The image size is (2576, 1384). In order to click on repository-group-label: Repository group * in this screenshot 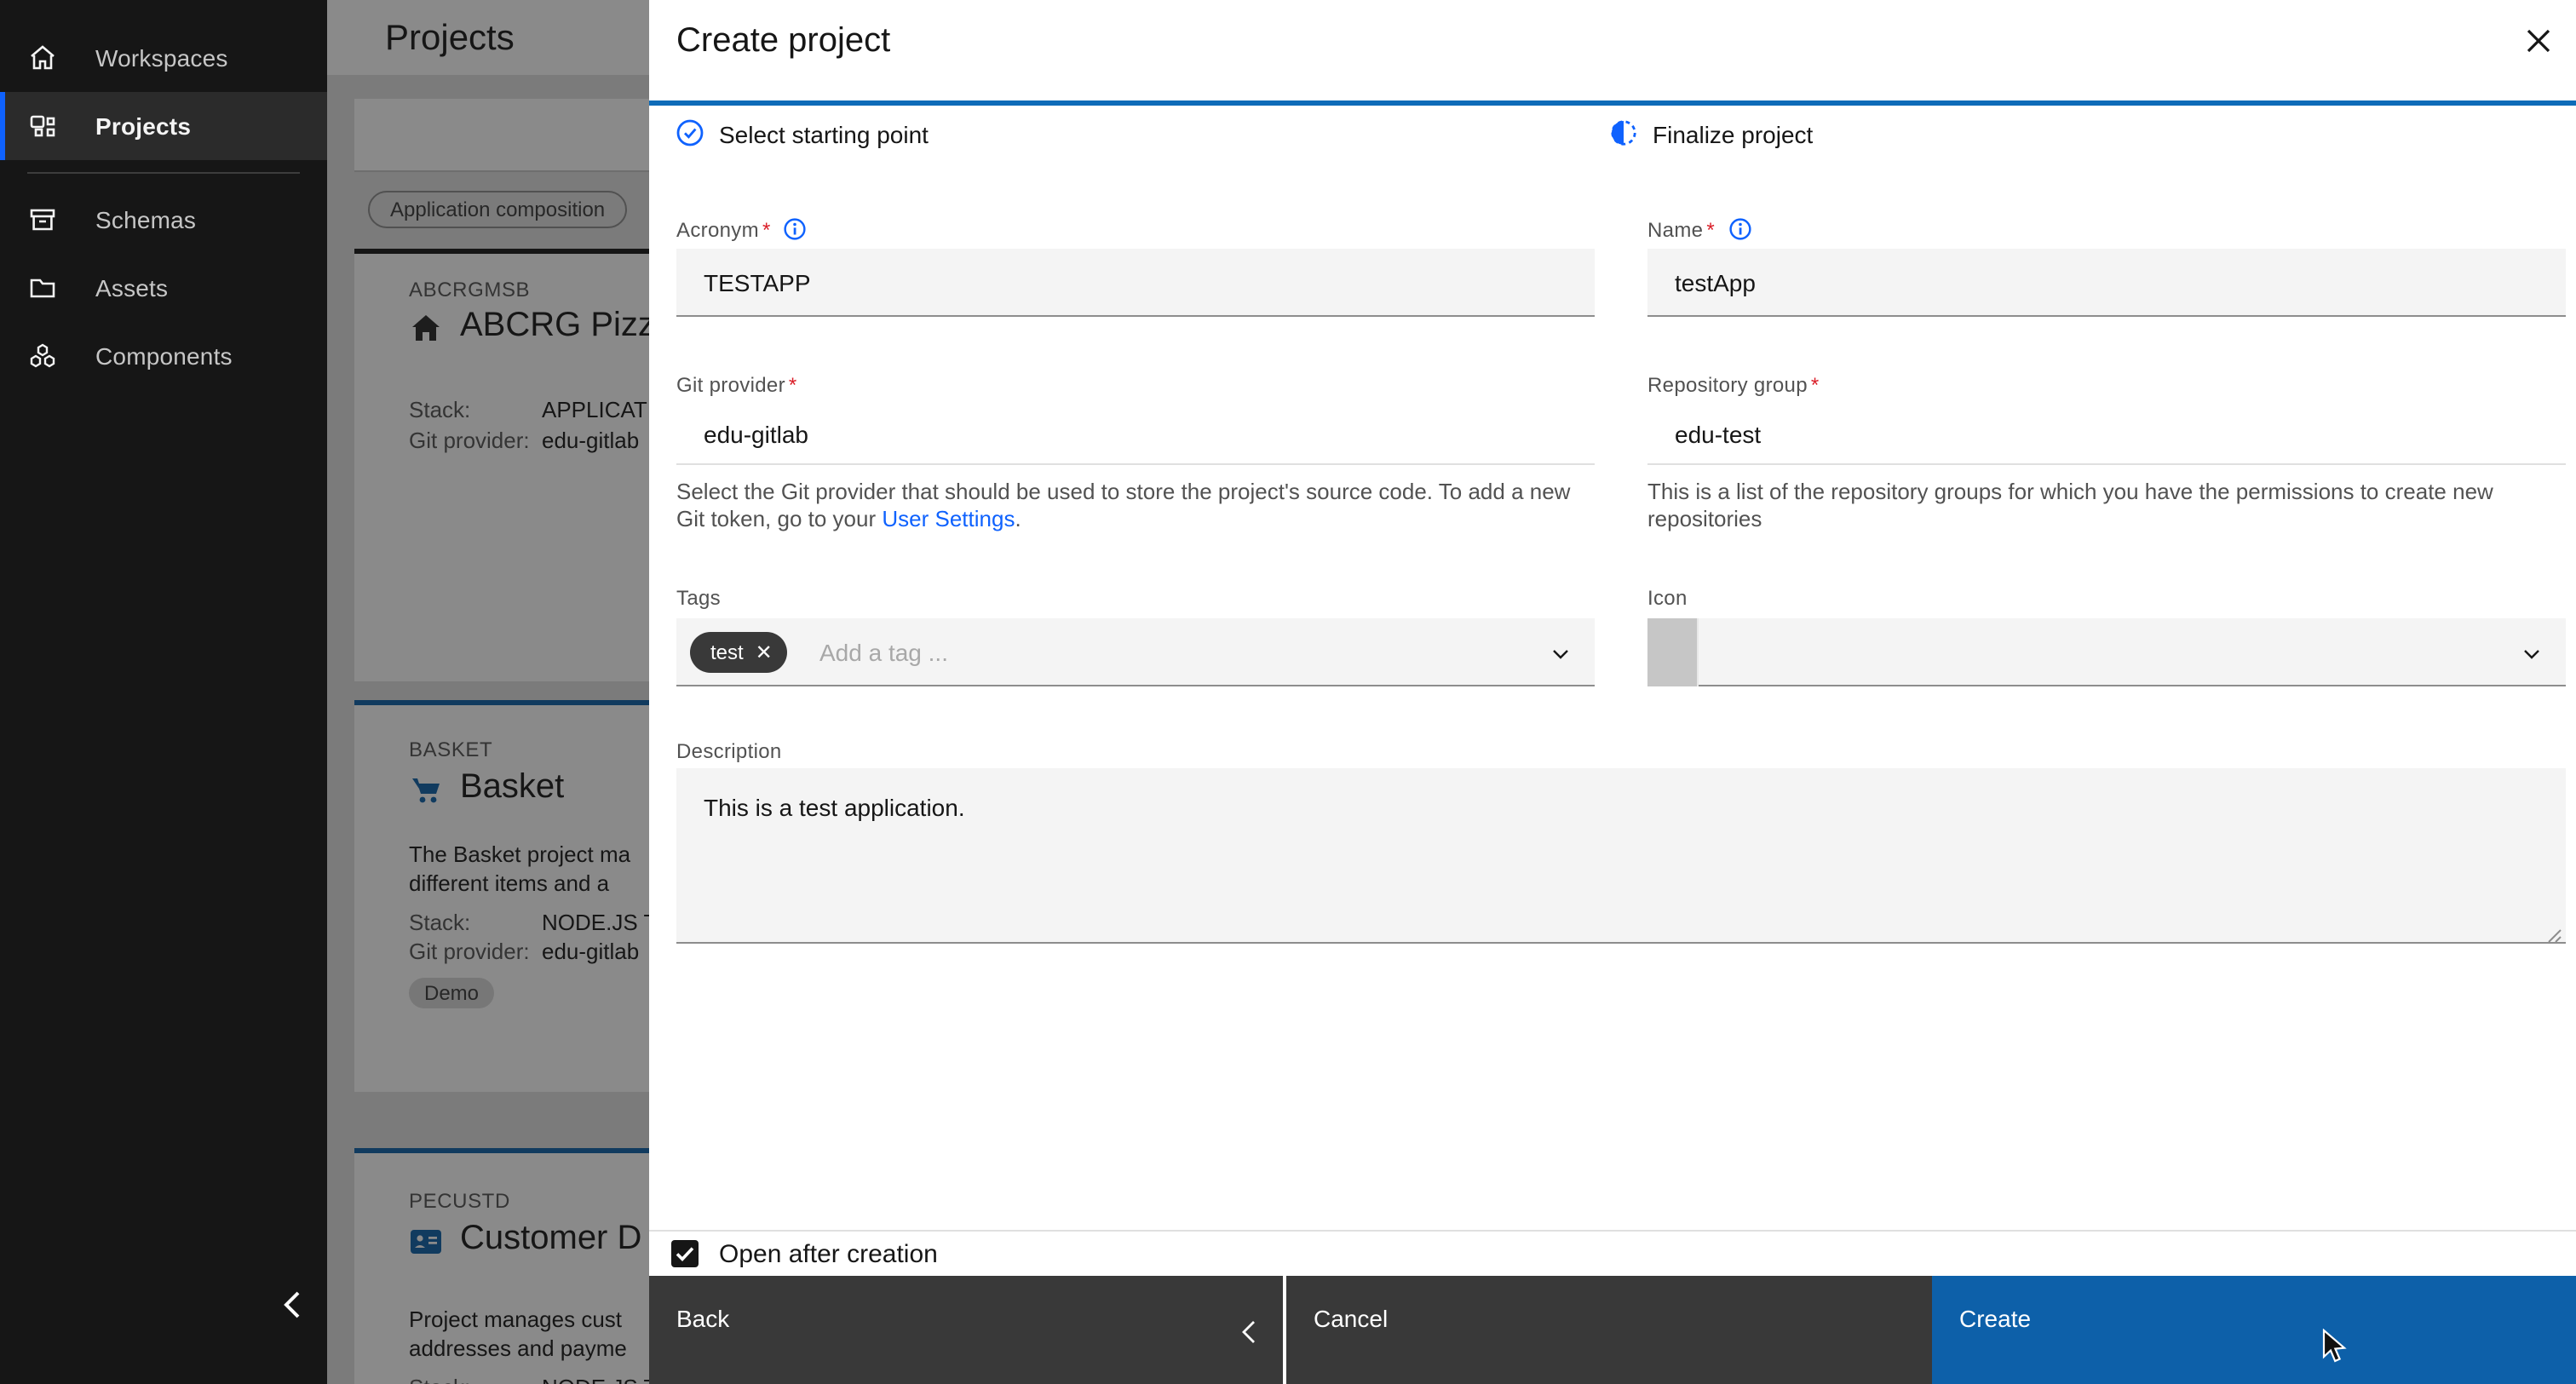, I will do `click(1734, 385)`.